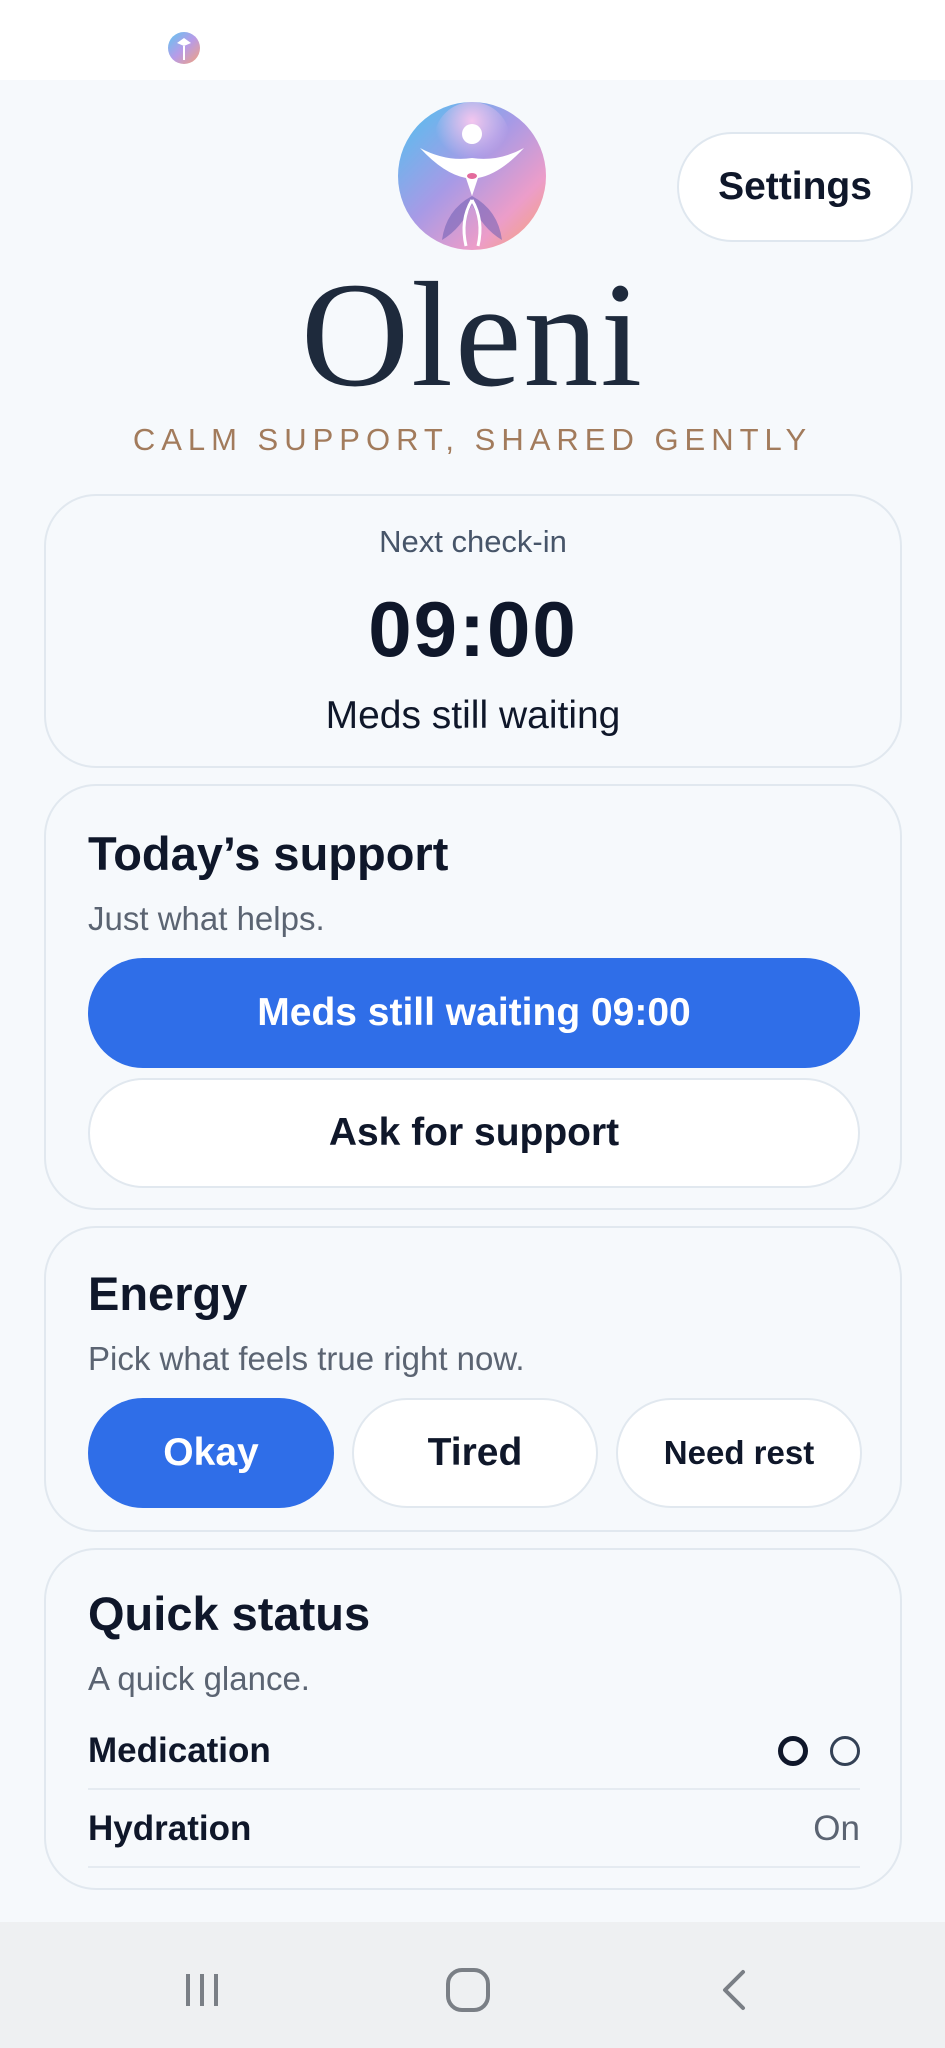 The width and height of the screenshot is (945, 2048). Describe the element at coordinates (472, 40) in the screenshot. I see `status-bar` at that location.